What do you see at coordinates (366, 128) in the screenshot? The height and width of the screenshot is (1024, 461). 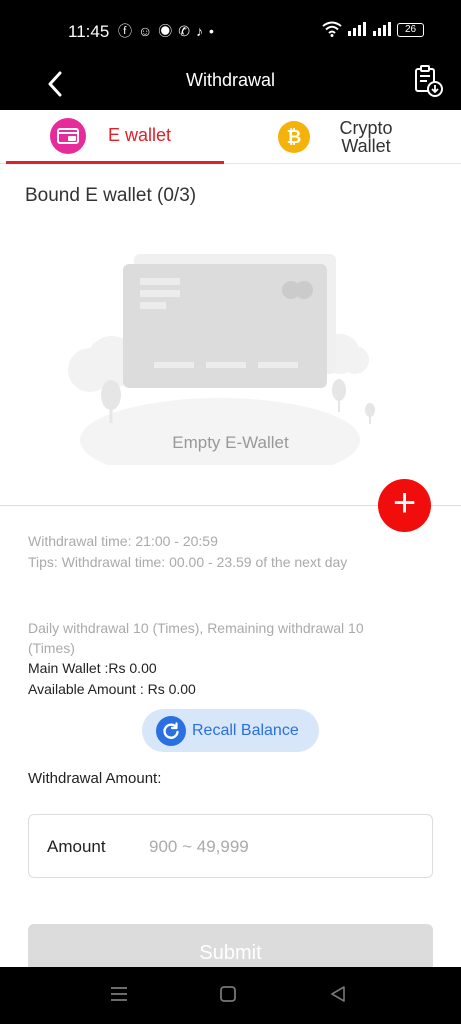 I see `tab-crypto-line1: Crypto` at bounding box center [366, 128].